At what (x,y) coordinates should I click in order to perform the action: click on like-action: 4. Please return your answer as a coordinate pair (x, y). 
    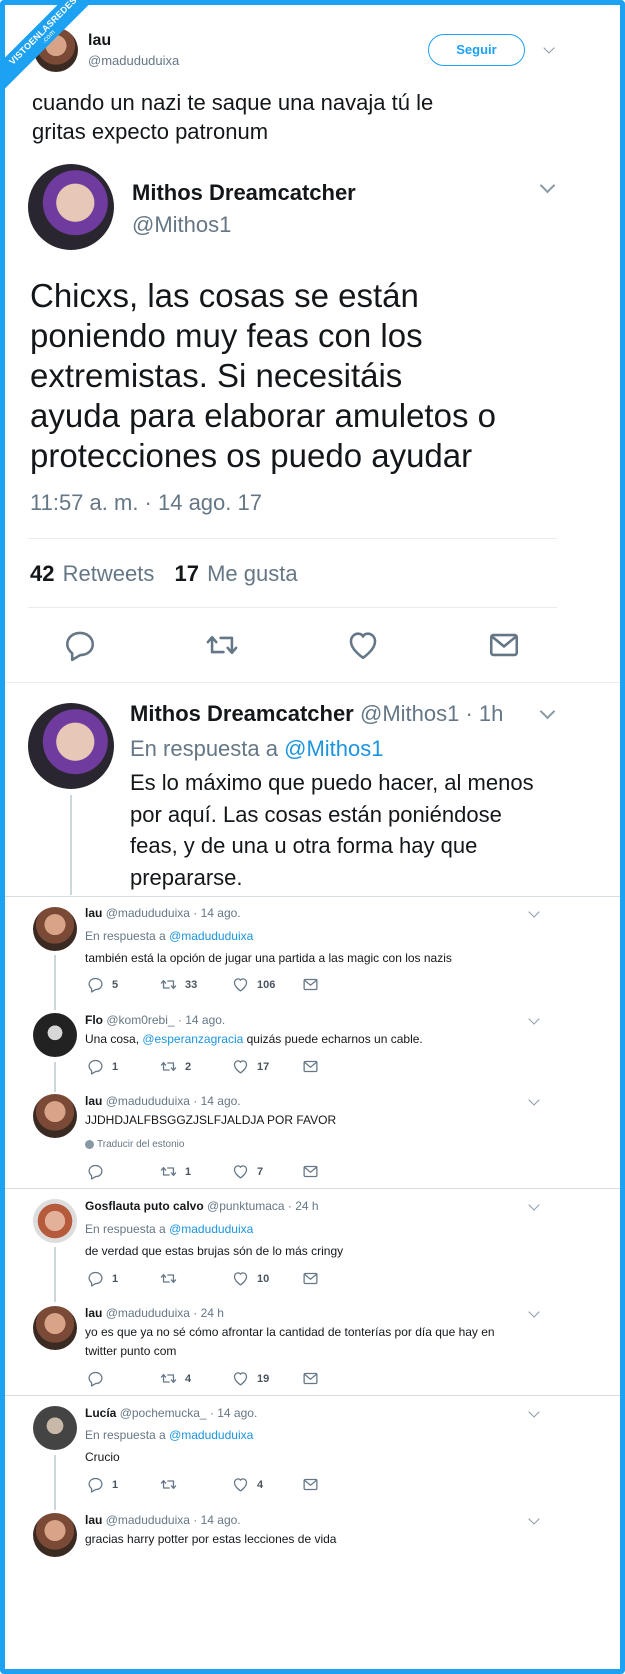
    Looking at the image, I should click on (247, 1484).